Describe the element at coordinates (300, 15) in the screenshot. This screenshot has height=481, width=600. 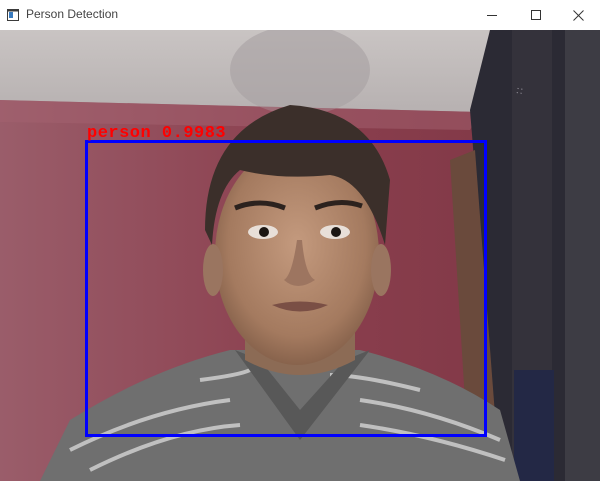
I see `title-bar: Person Detection` at that location.